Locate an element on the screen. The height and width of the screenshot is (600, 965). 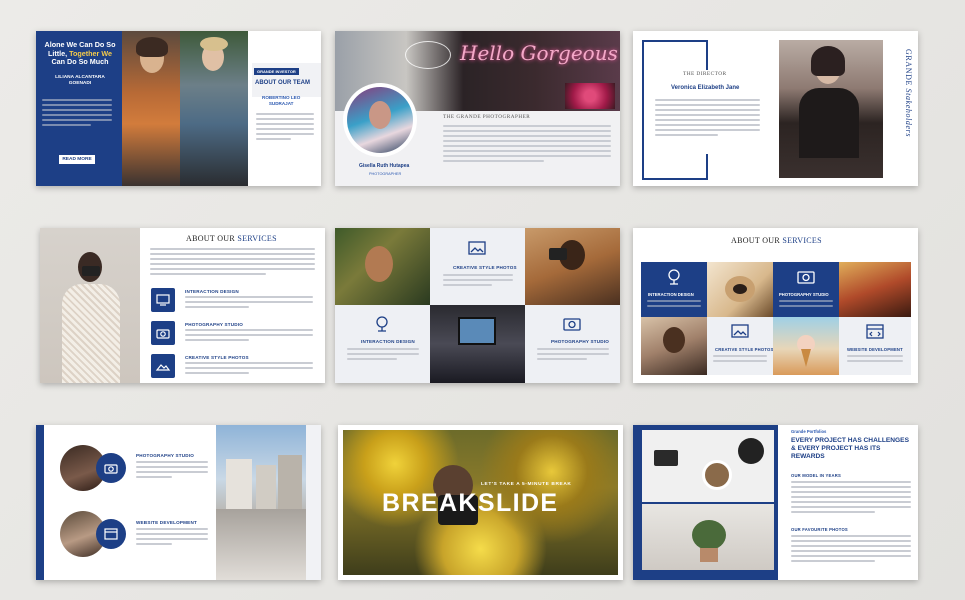
photo-pug is located at coordinates (740, 289).